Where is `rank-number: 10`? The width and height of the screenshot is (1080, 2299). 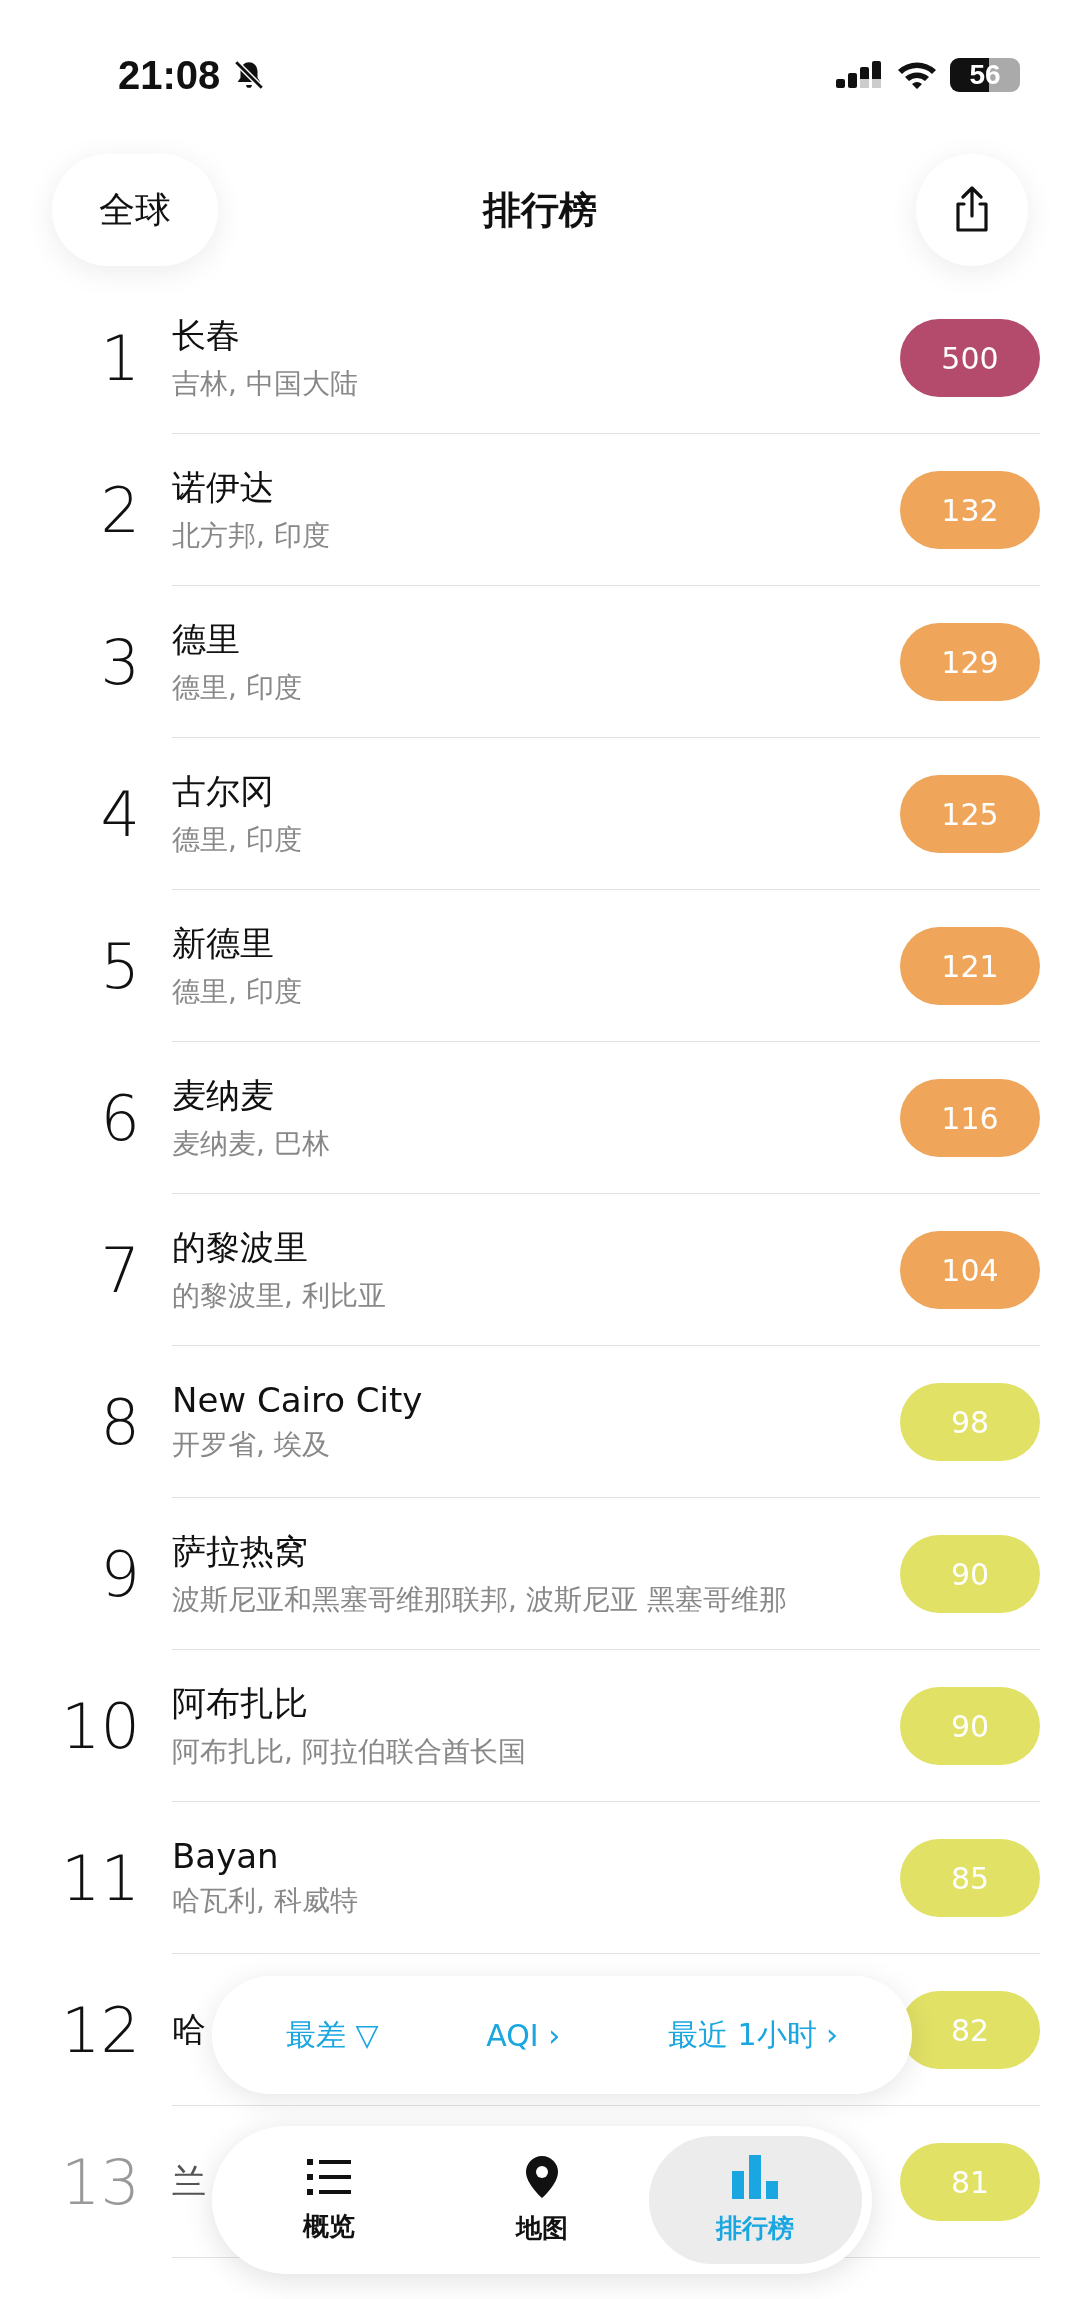 rank-number: 10 is located at coordinates (100, 1726).